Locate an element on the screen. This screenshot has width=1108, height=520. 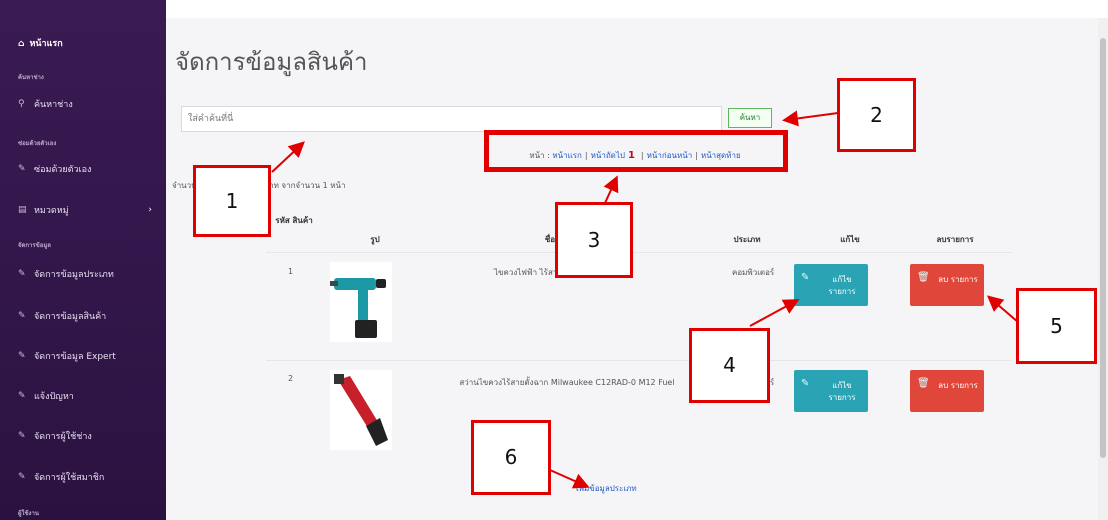
callout-3: 3 is located at coordinates (594, 240).